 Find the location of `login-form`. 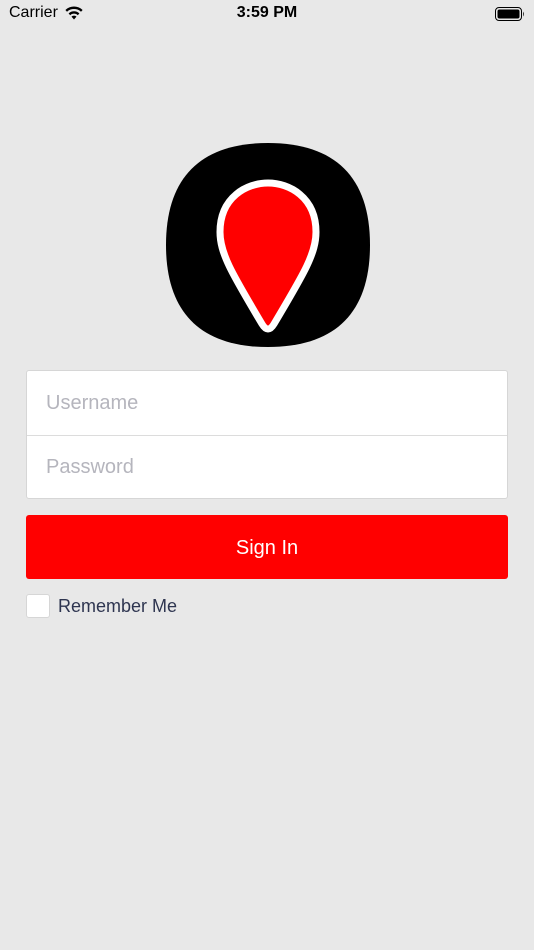

login-form is located at coordinates (267, 434).